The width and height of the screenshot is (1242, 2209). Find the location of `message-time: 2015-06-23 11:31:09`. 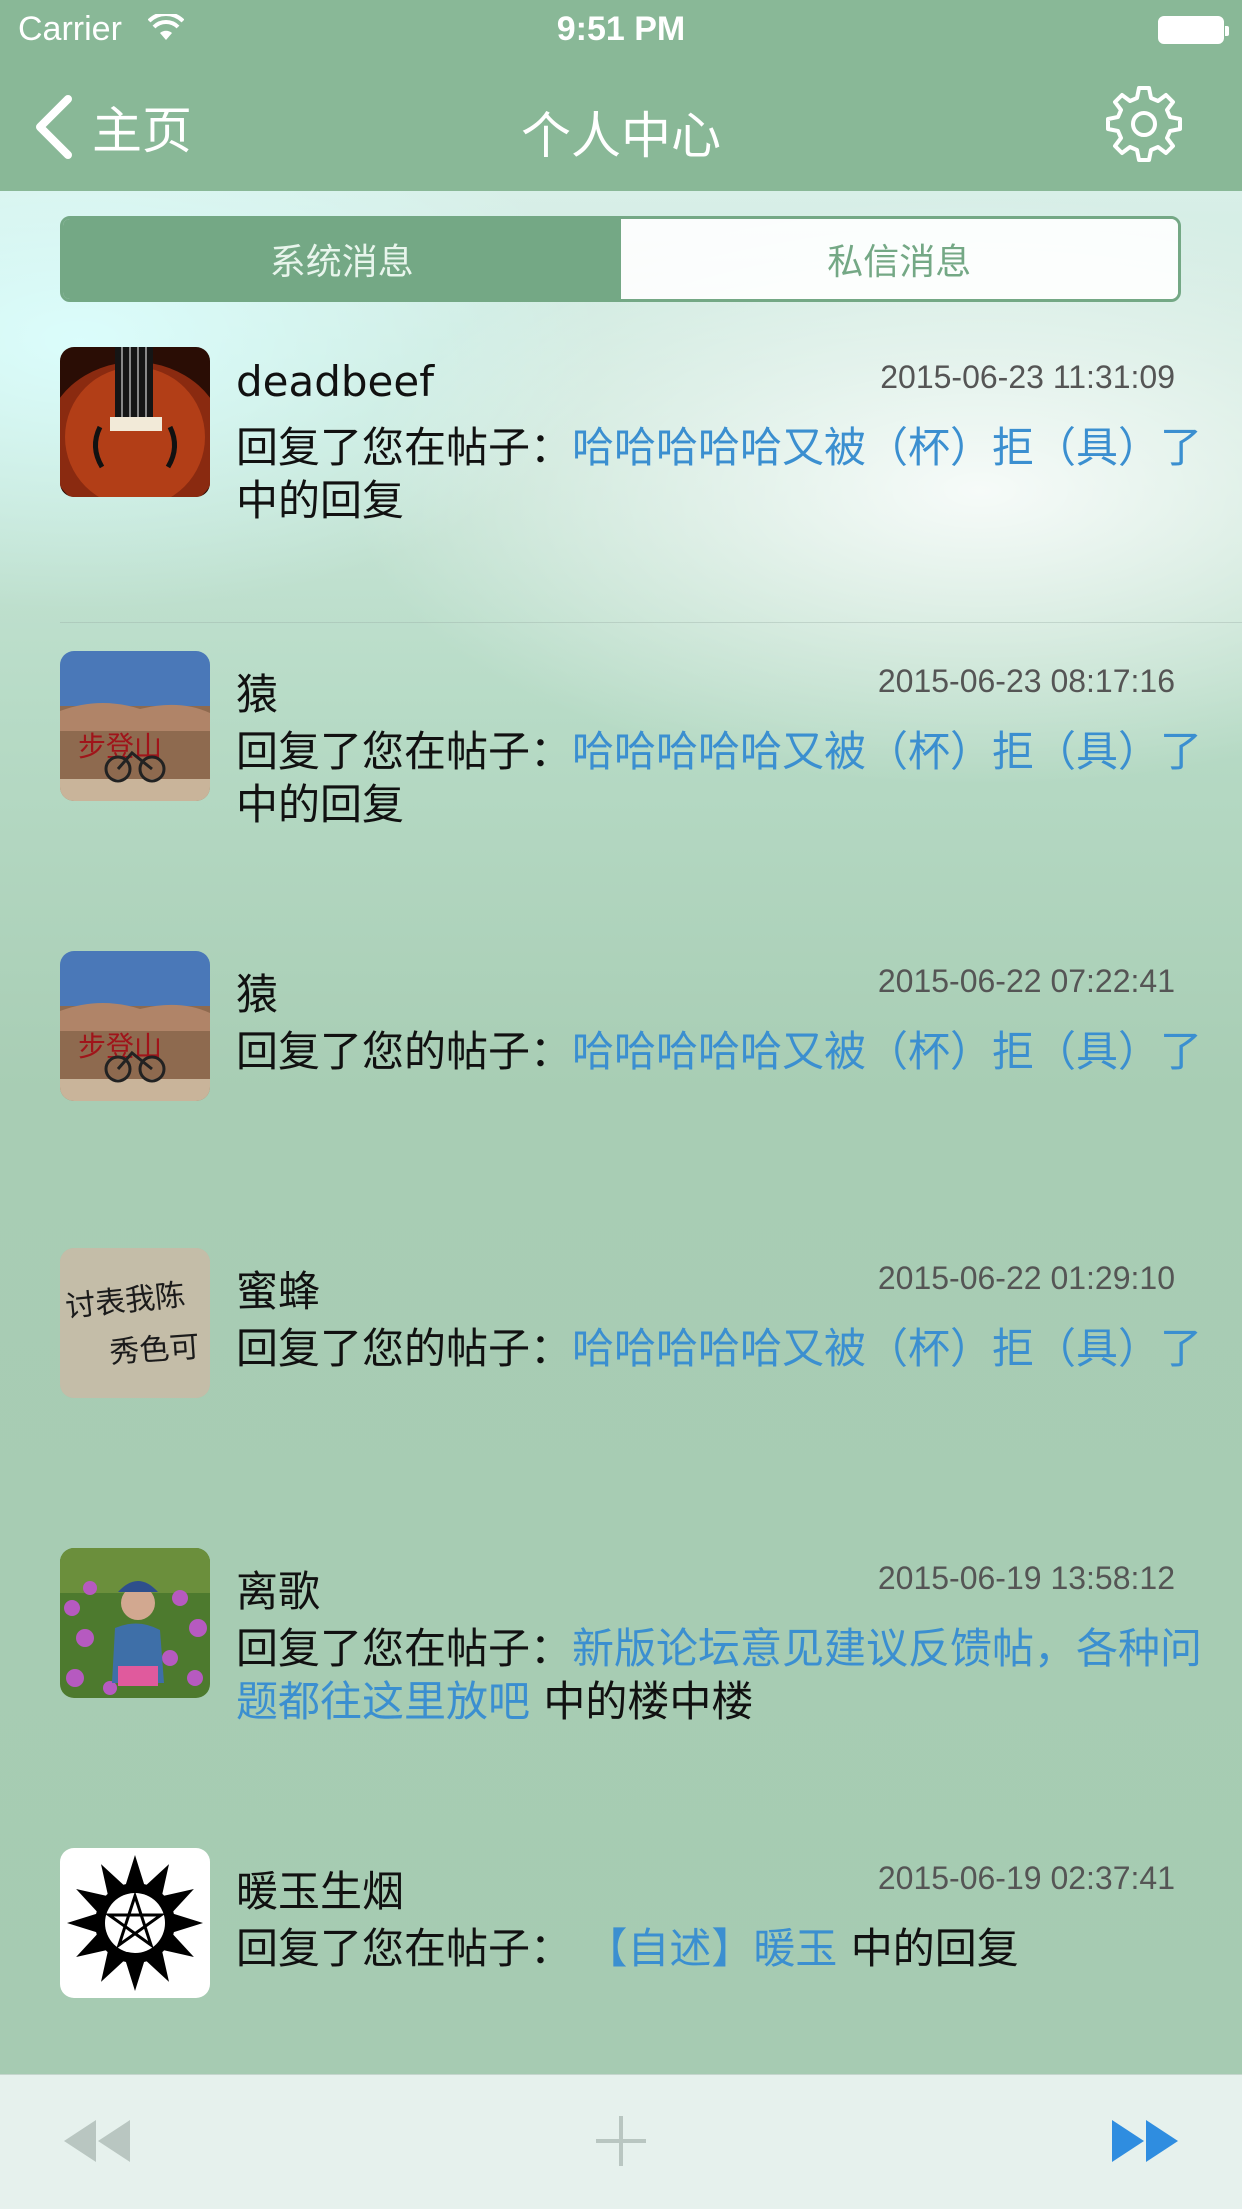

message-time: 2015-06-23 11:31:09 is located at coordinates (1027, 377).